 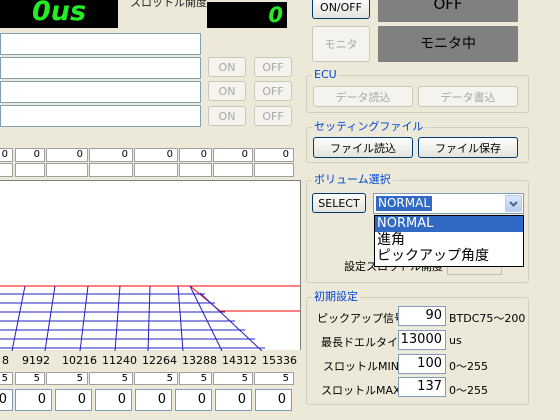 I want to click on volume-dropdown-list: NORMAL 進角 ピックアップ角度, so click(x=449, y=241).